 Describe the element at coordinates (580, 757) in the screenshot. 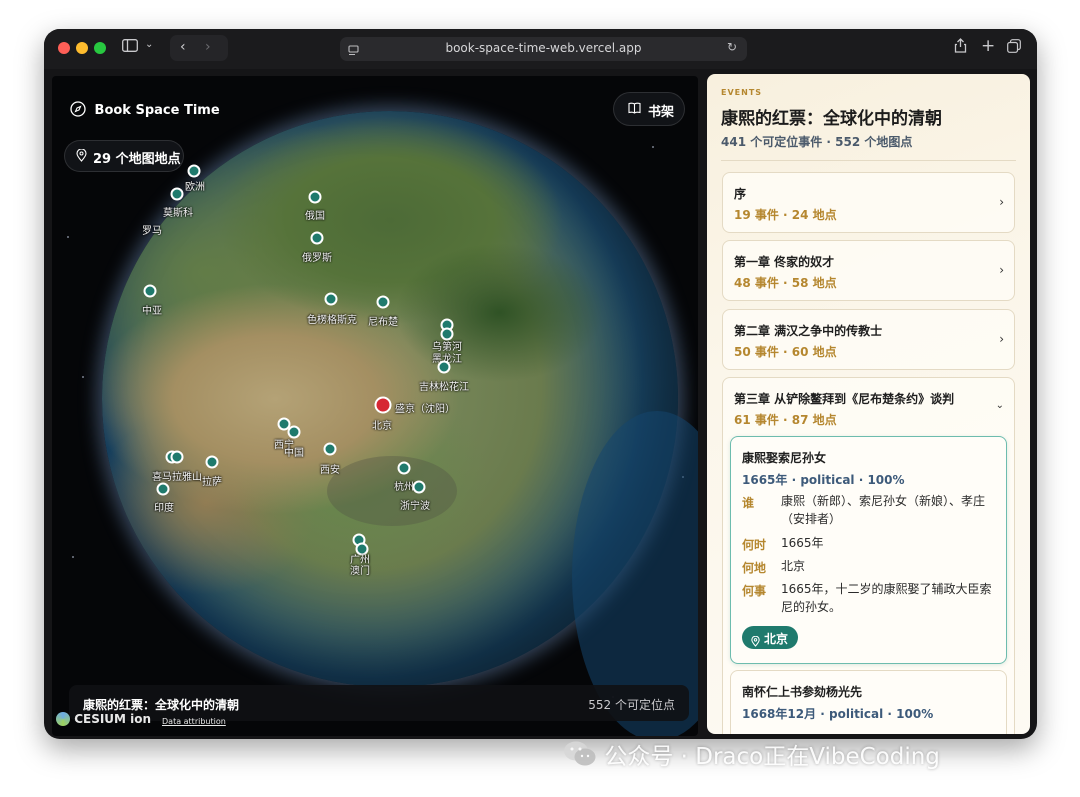

I see `wechat-icon` at that location.